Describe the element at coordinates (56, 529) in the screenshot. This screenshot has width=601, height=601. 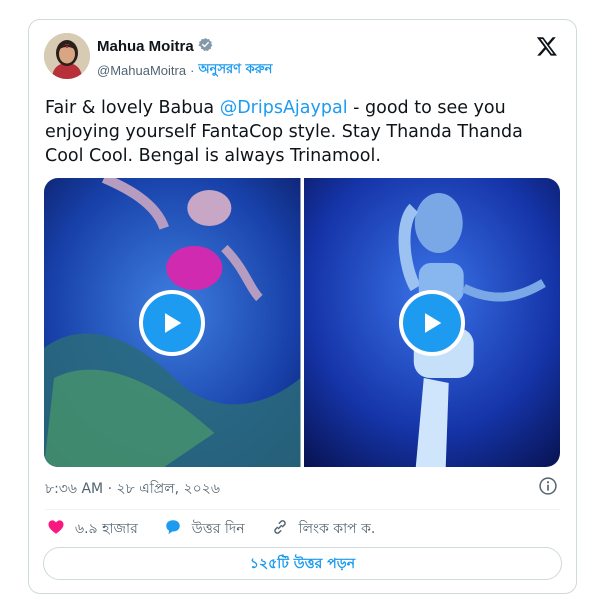
I see `heart-icon` at that location.